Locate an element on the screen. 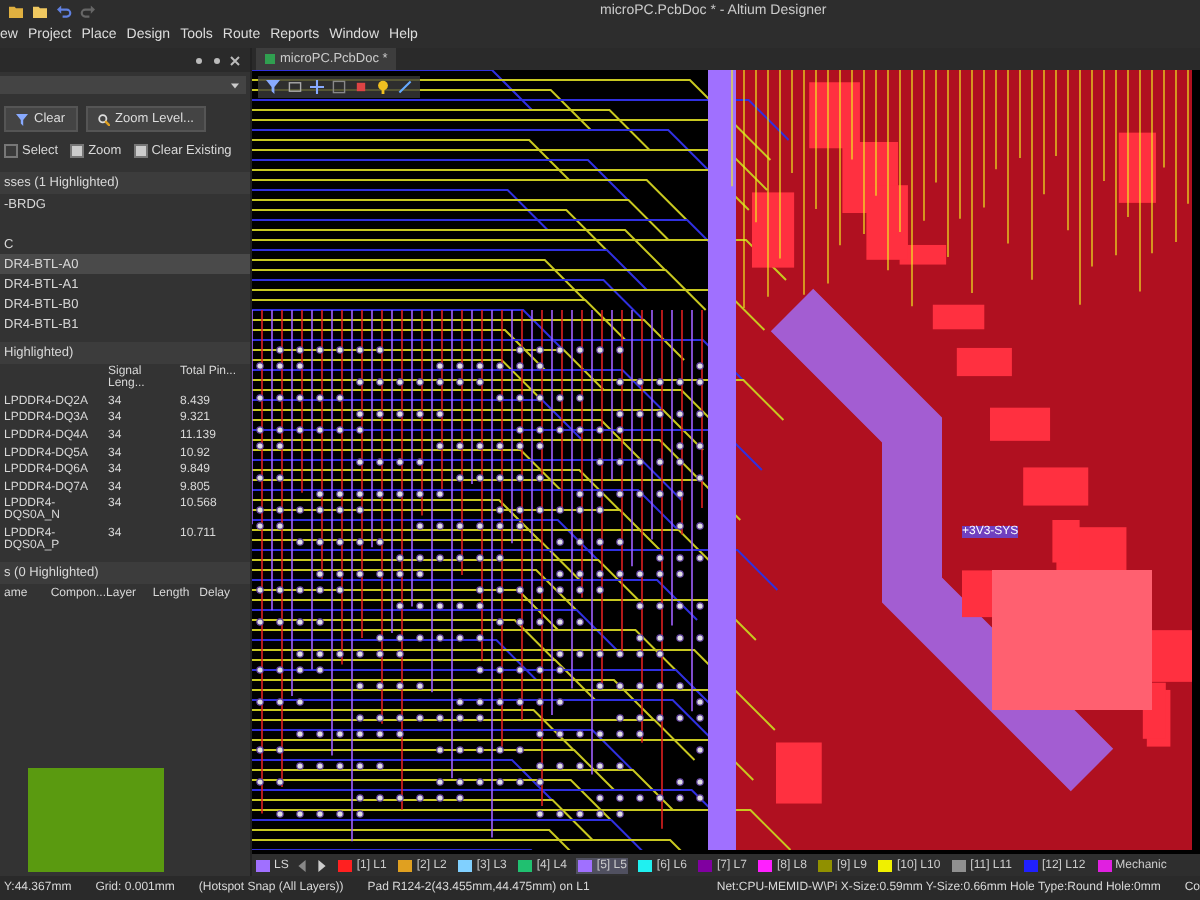  lightbulb-icon is located at coordinates (383, 87).